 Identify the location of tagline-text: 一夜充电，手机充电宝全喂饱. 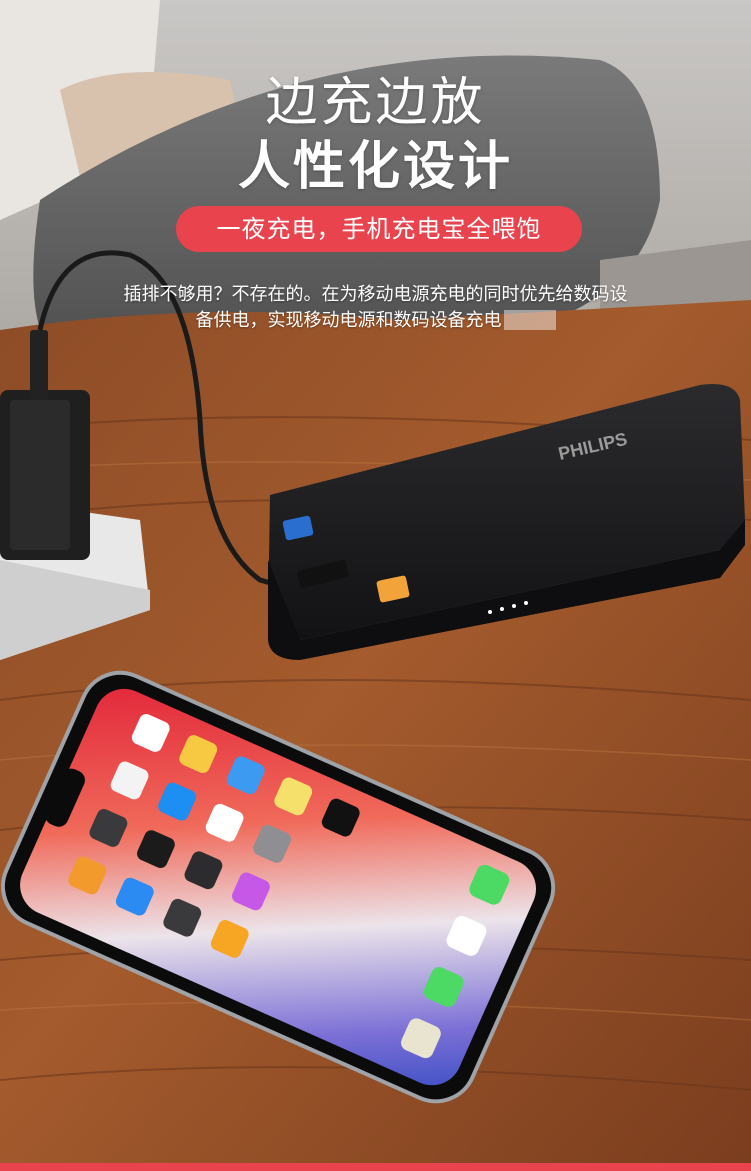
(379, 229).